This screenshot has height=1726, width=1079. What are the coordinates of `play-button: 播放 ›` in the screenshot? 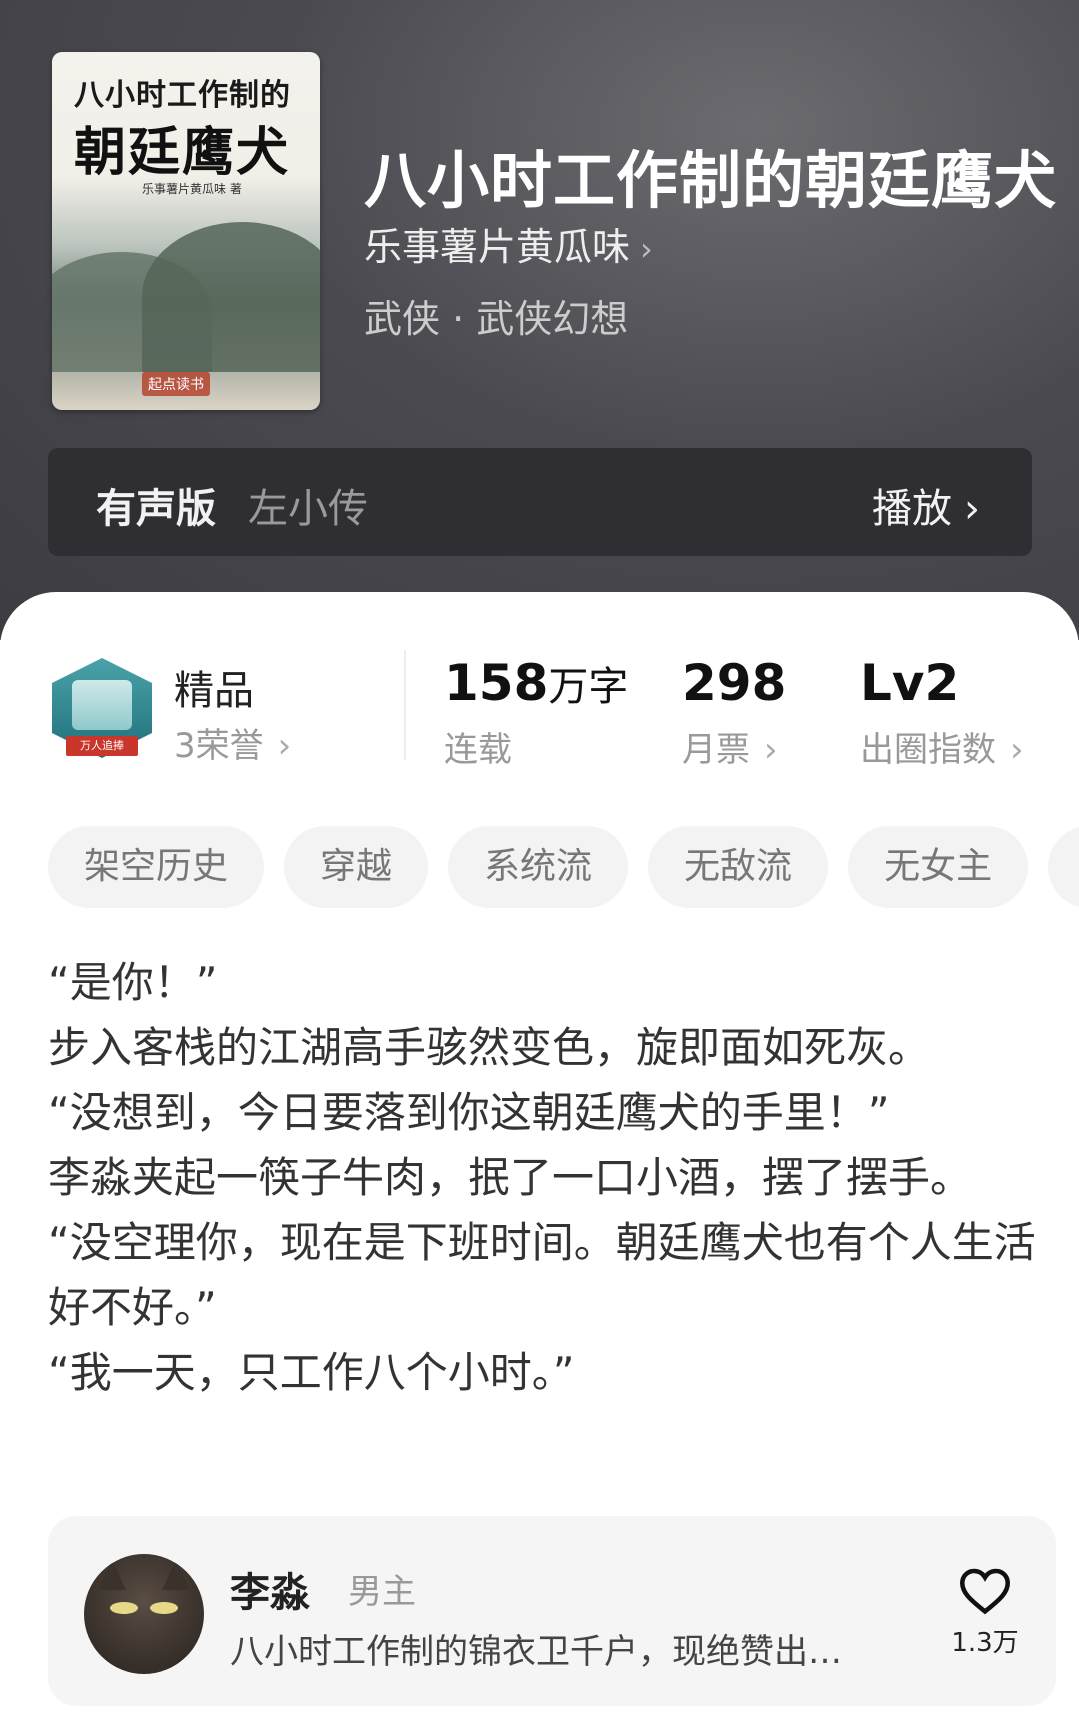 It's located at (926, 505).